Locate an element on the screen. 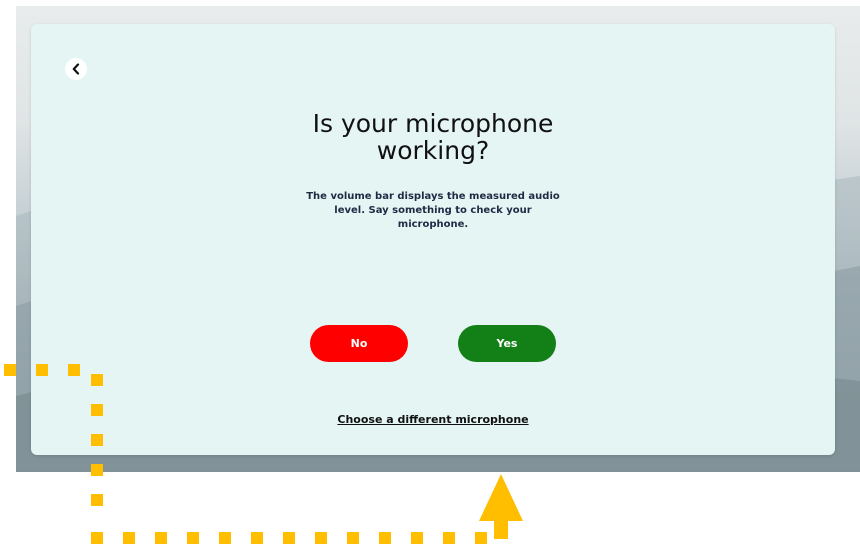  dialog-title: Is your microphone working? is located at coordinates (433, 137).